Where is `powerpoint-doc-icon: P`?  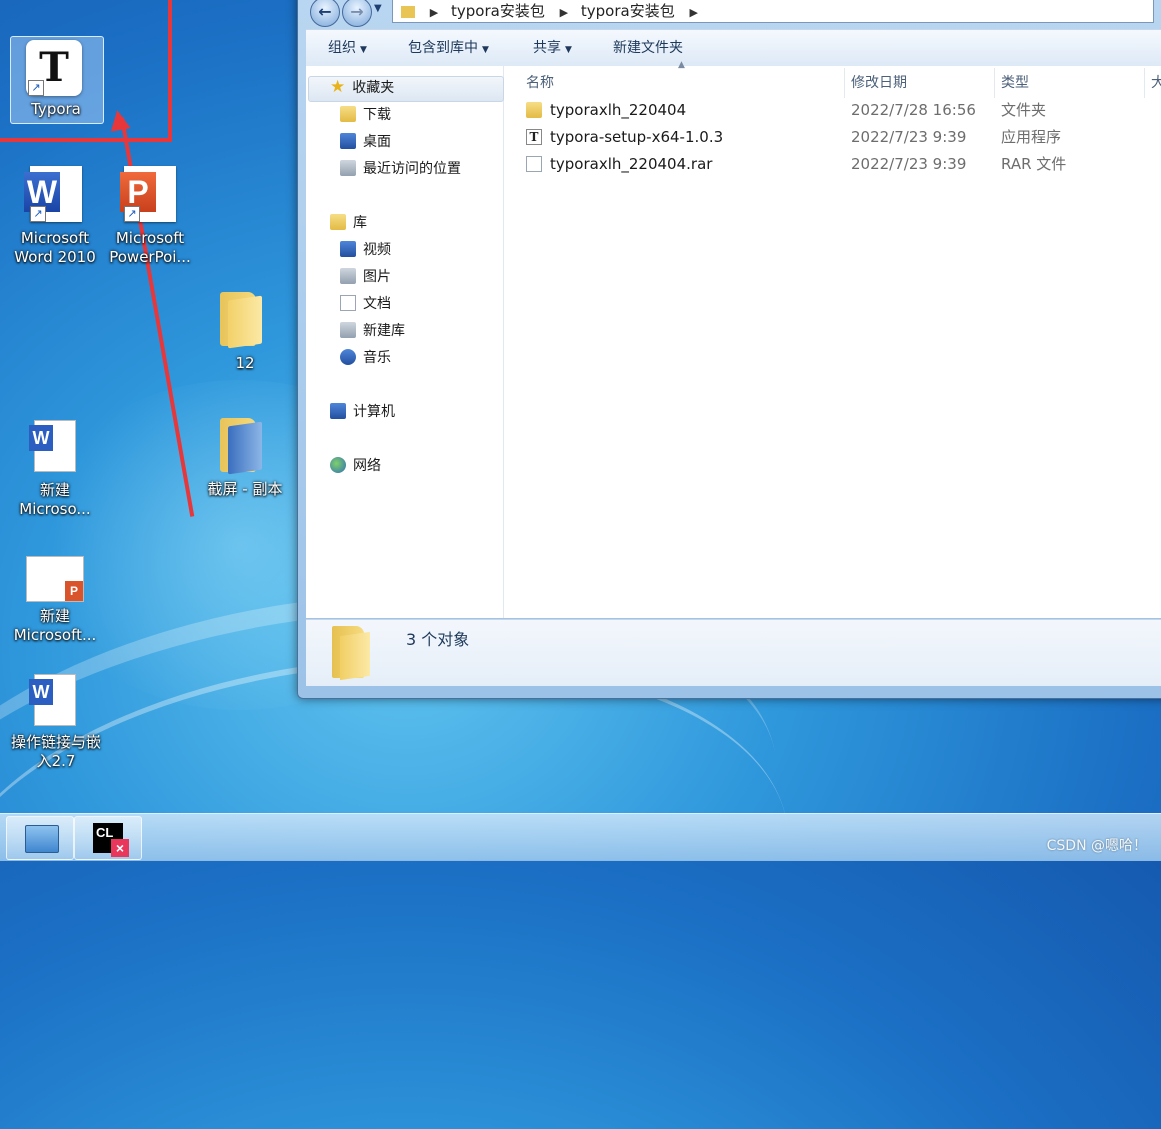
powerpoint-doc-icon: P is located at coordinates (55, 579).